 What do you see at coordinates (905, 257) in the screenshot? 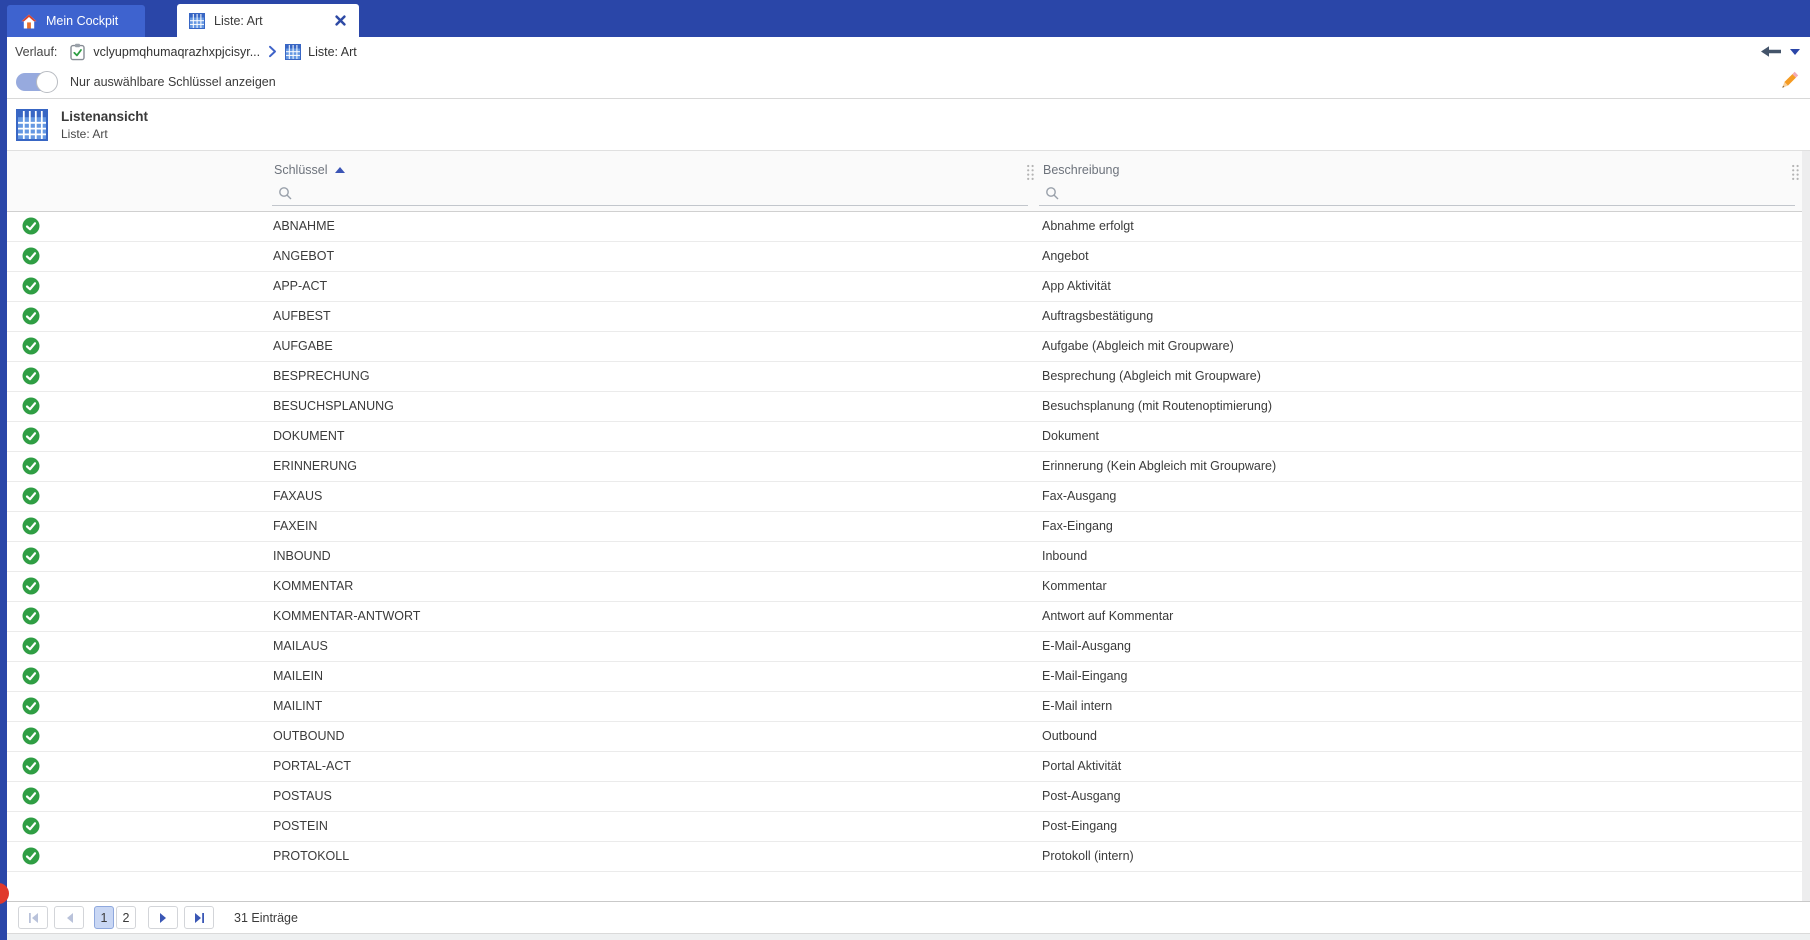
I see `table-row: ANGEBOT Angebot` at bounding box center [905, 257].